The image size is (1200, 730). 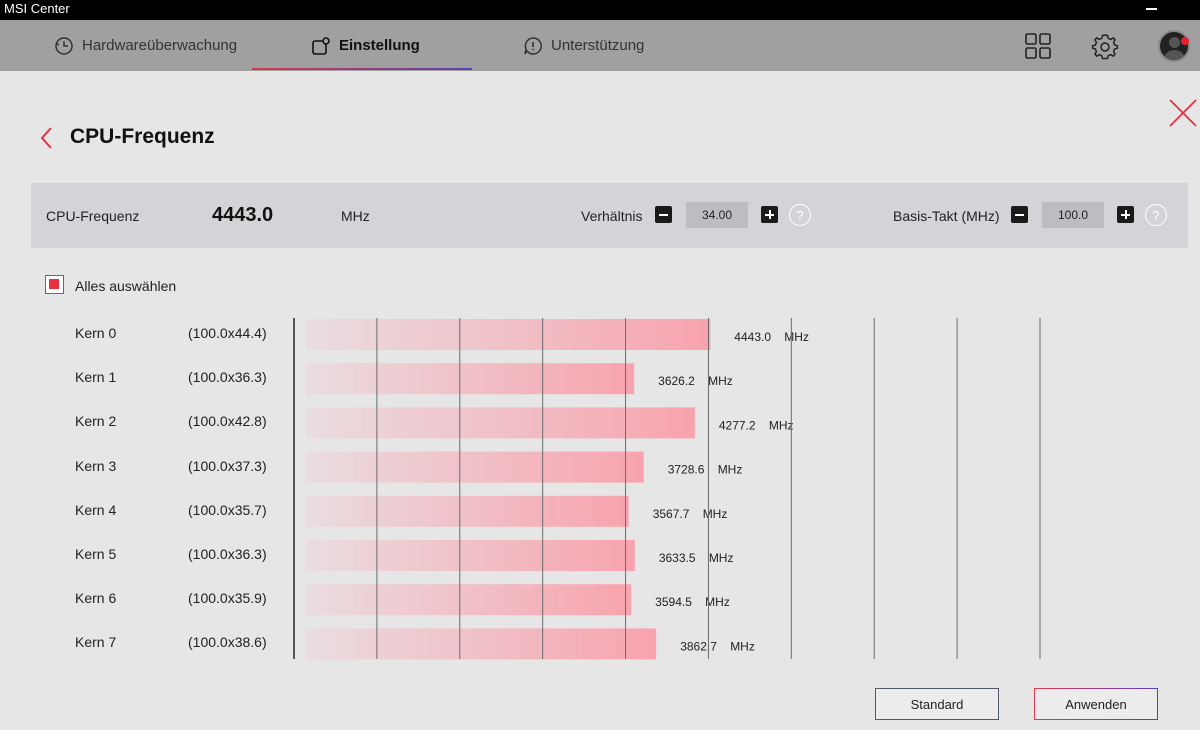 What do you see at coordinates (752, 337) in the screenshot?
I see `core-frequency-value: 4443.0` at bounding box center [752, 337].